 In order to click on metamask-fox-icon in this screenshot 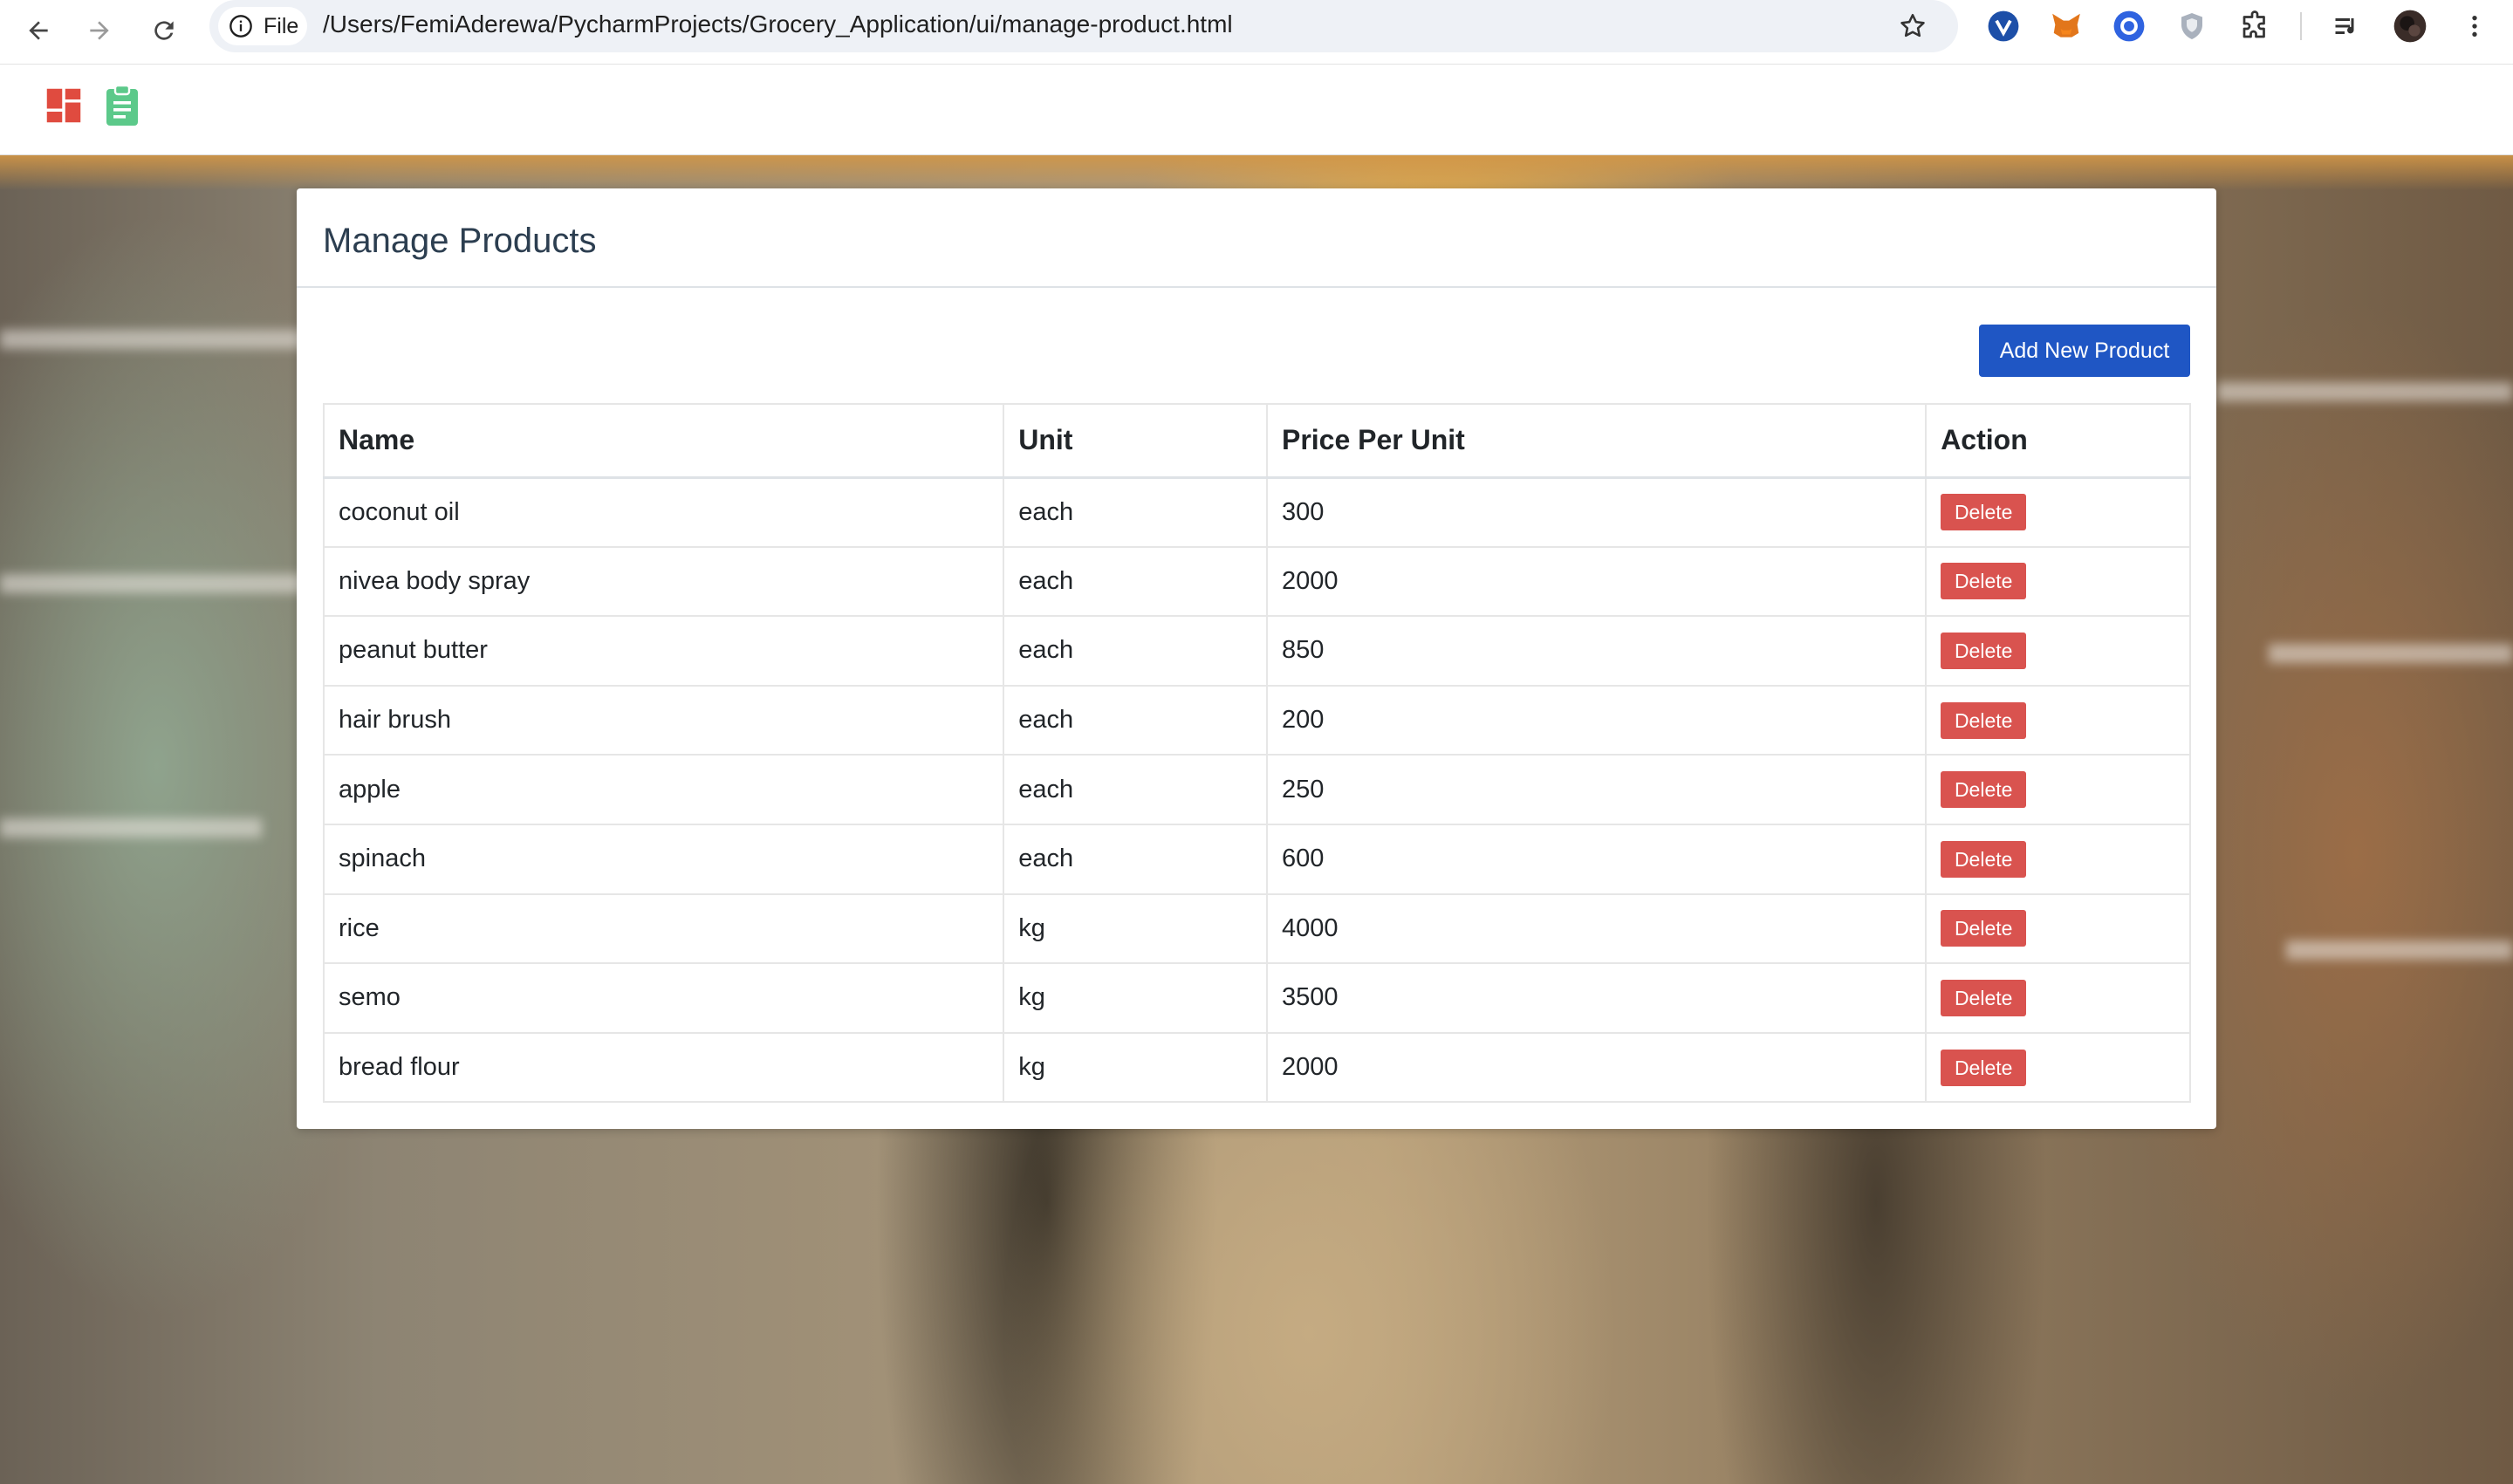, I will do `click(2066, 25)`.